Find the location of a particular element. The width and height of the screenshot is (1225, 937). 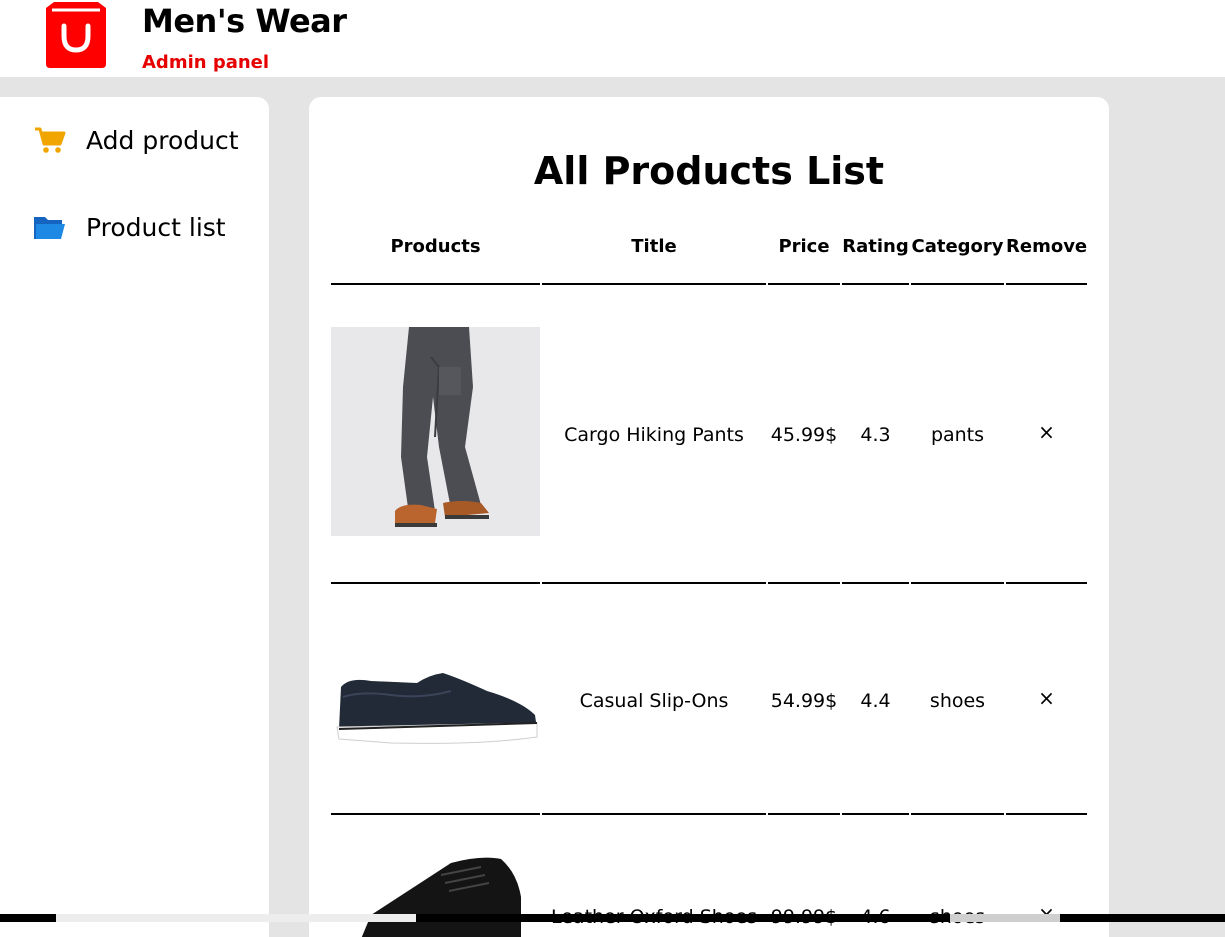

sidebar-item-product-list: Product list is located at coordinates (130, 227).